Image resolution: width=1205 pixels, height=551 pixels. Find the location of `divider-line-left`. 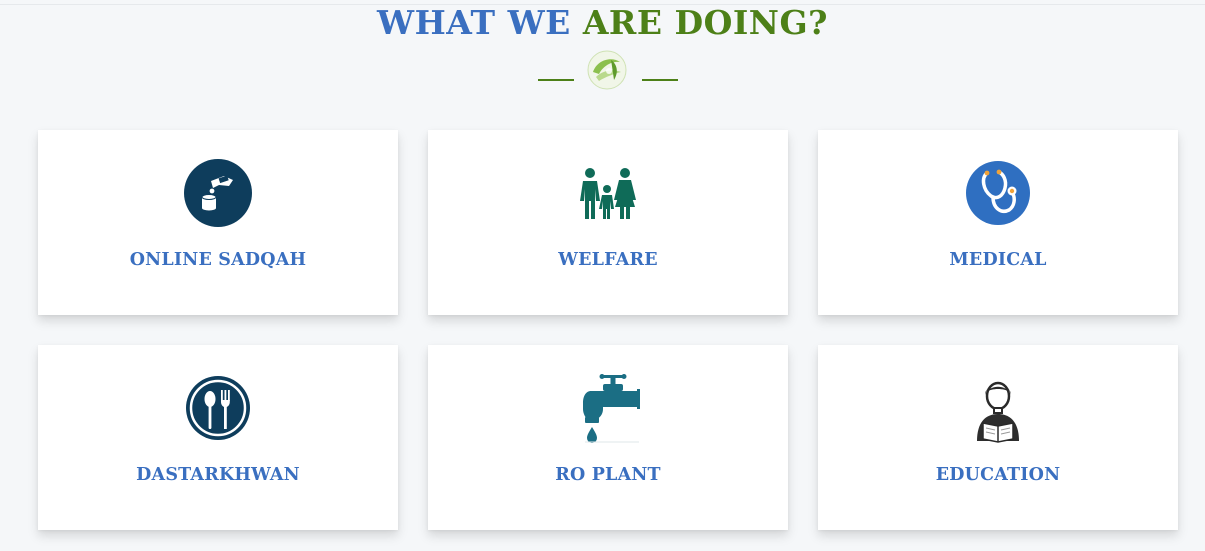

divider-line-left is located at coordinates (556, 80).